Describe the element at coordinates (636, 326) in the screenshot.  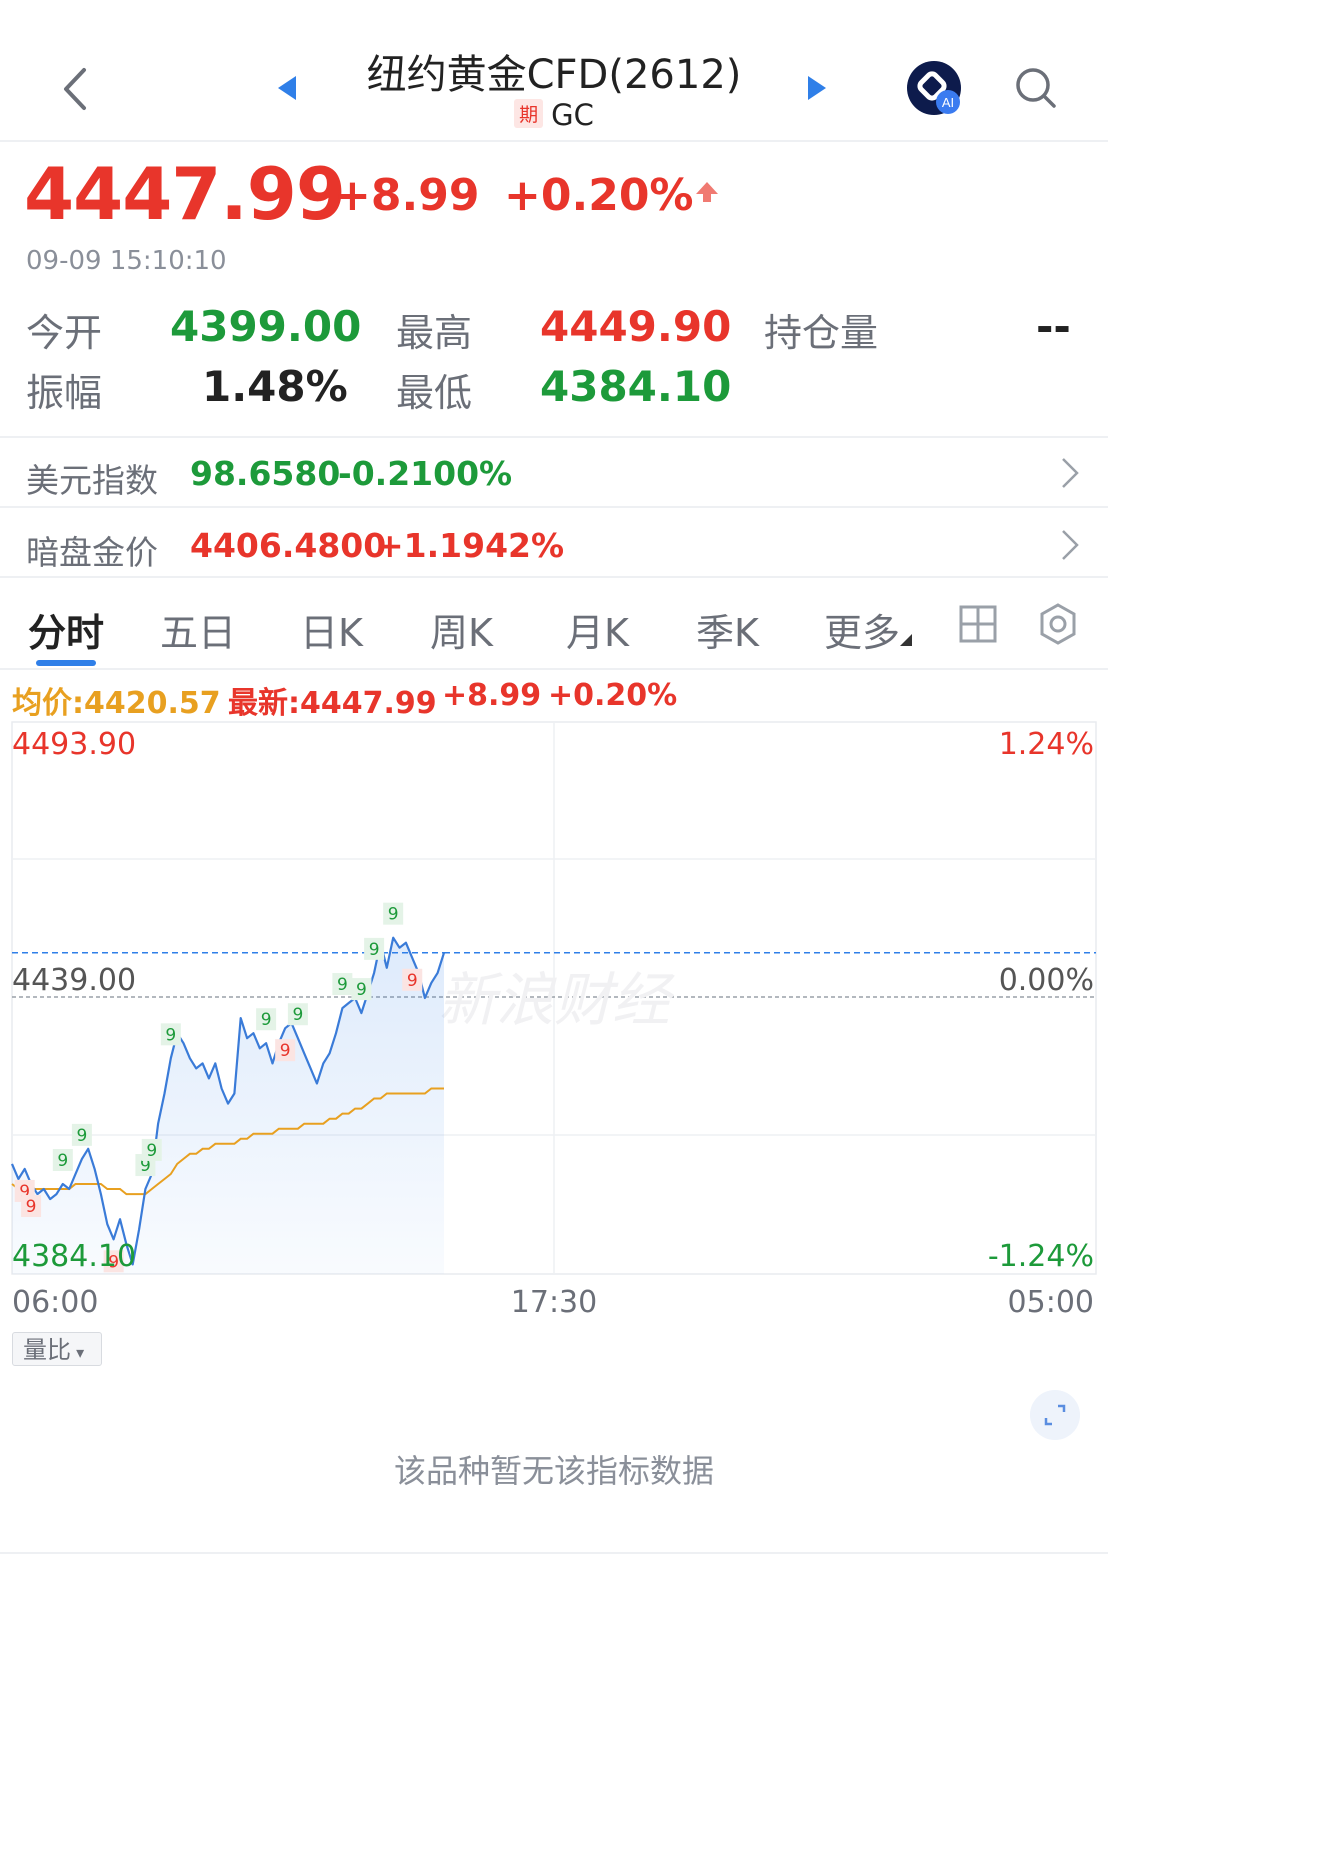
I see `high-value: 4449.90` at that location.